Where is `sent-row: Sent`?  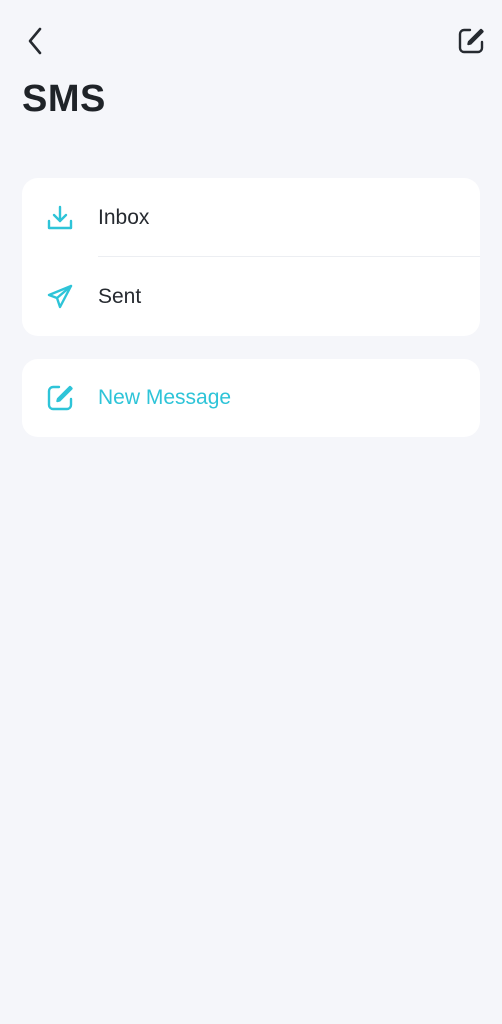 sent-row: Sent is located at coordinates (251, 296).